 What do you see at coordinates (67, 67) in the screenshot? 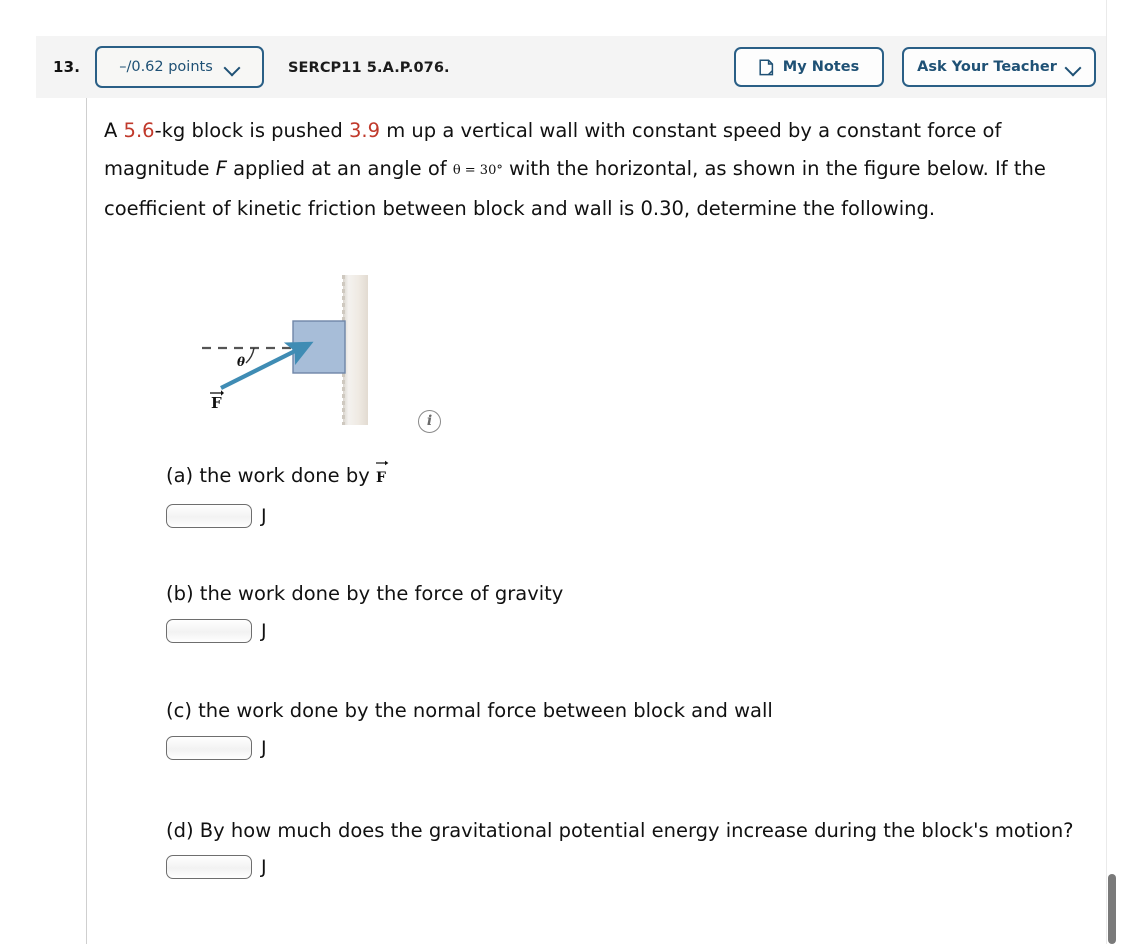
I see `question-number: 13.` at bounding box center [67, 67].